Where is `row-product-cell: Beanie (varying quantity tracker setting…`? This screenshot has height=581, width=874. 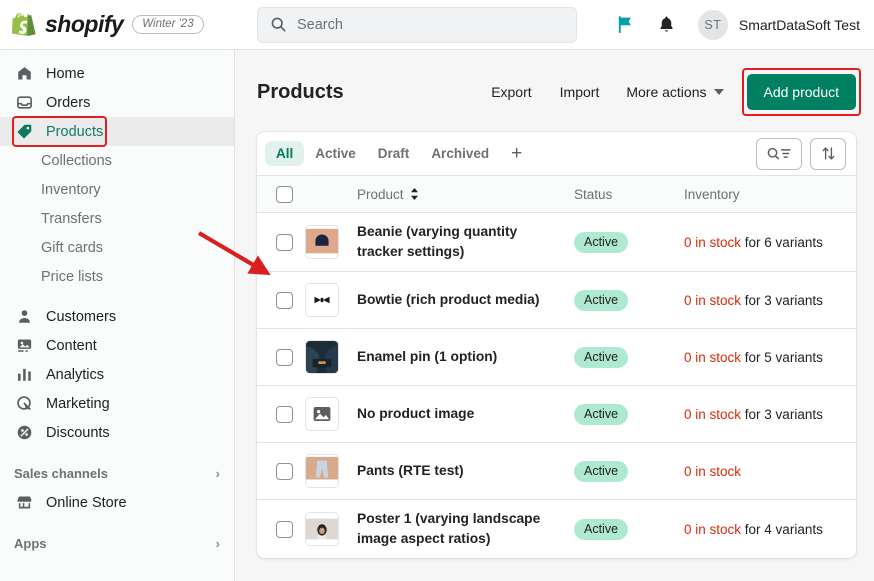 row-product-cell: Beanie (varying quantity tracker setting… is located at coordinates (465, 242).